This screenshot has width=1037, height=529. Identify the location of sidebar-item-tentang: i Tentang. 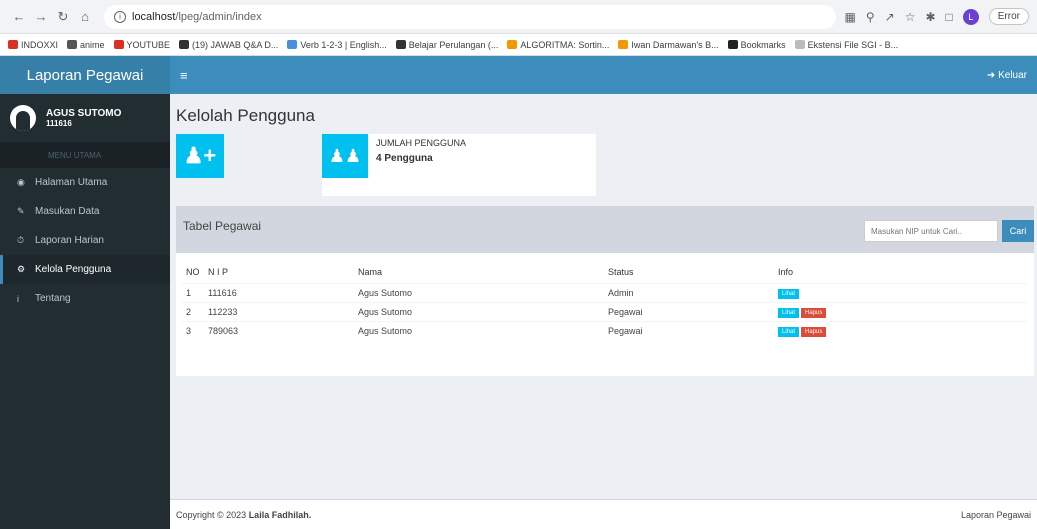
(85, 298).